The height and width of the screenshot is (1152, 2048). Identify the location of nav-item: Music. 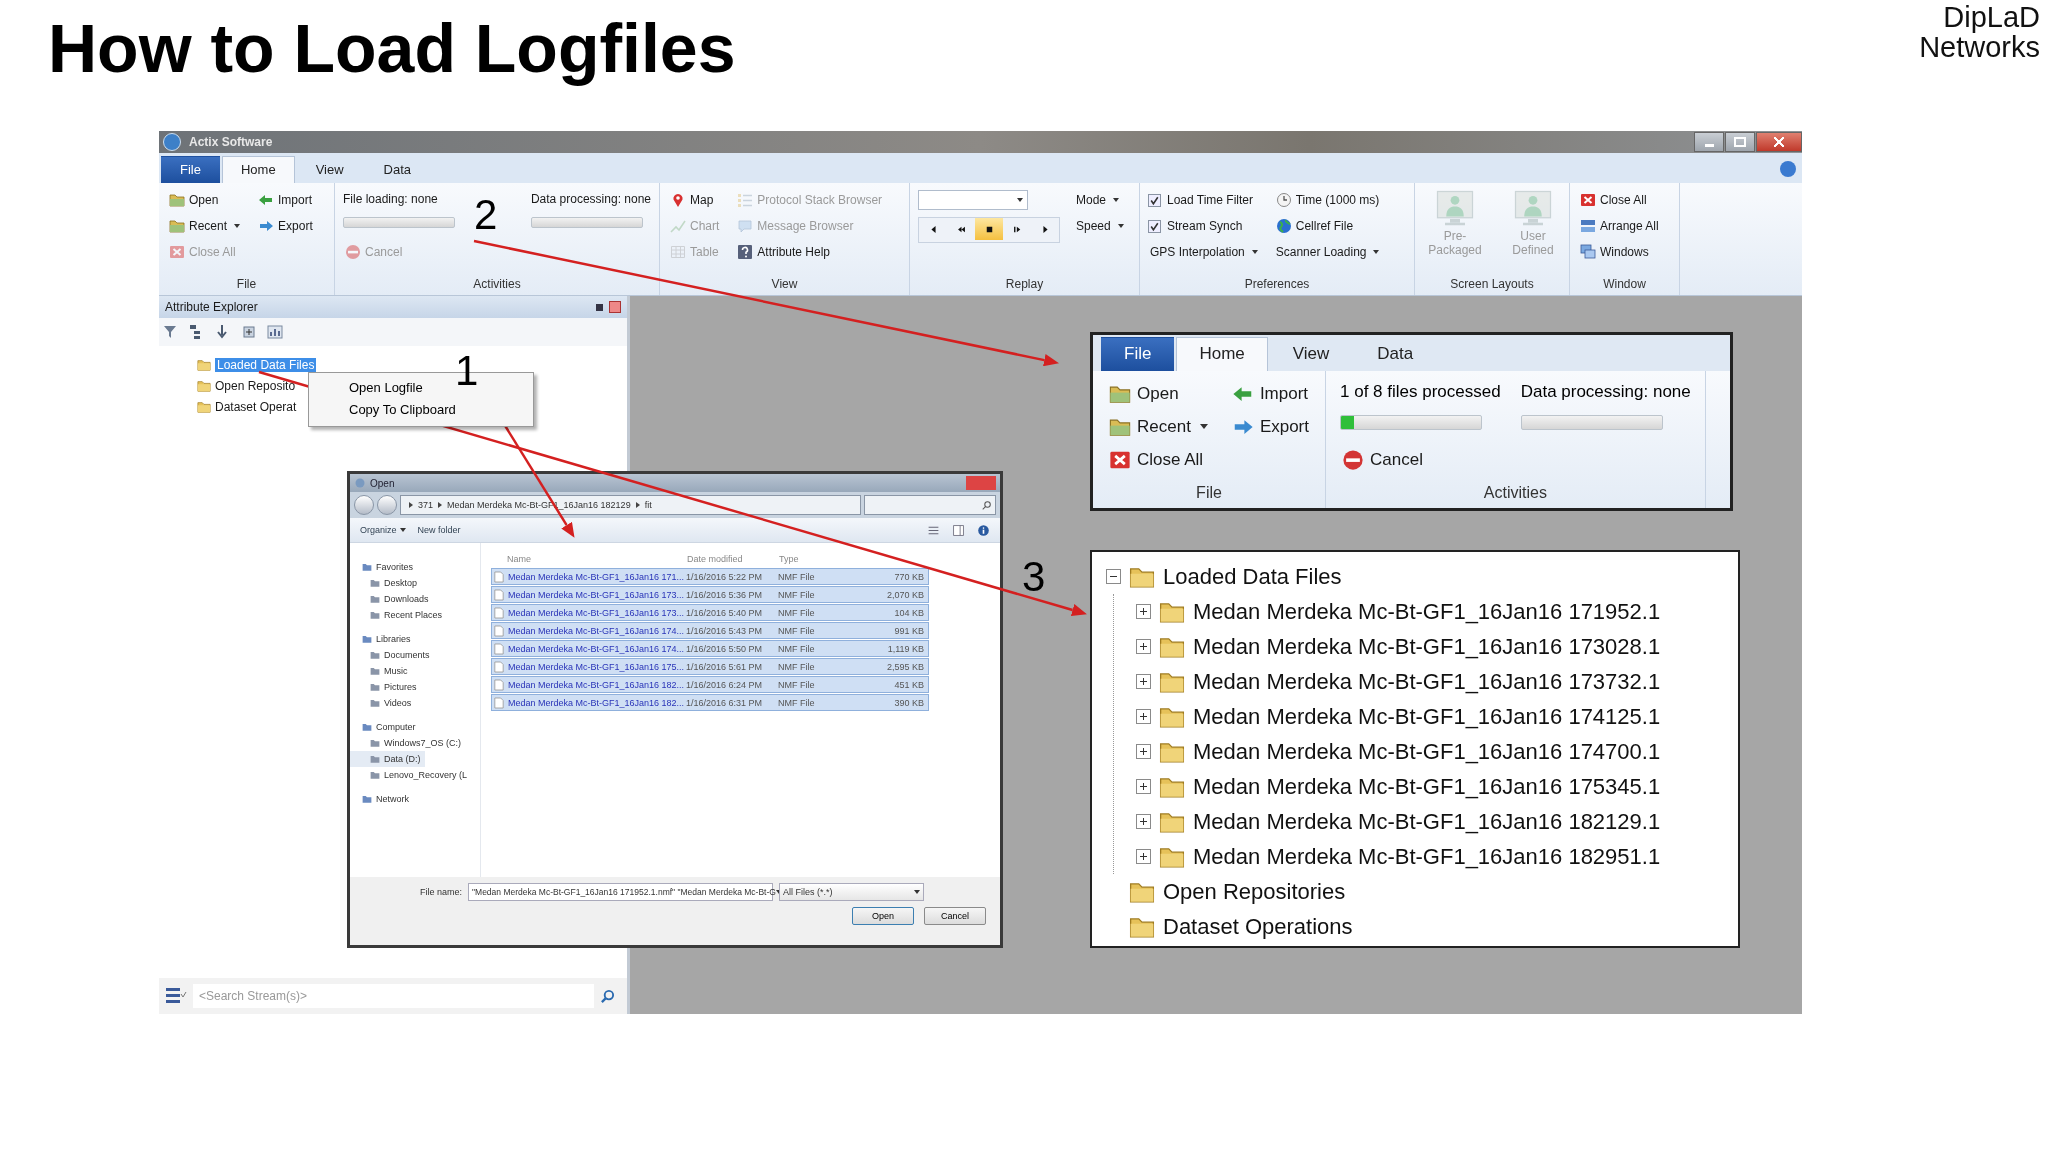
(381, 671).